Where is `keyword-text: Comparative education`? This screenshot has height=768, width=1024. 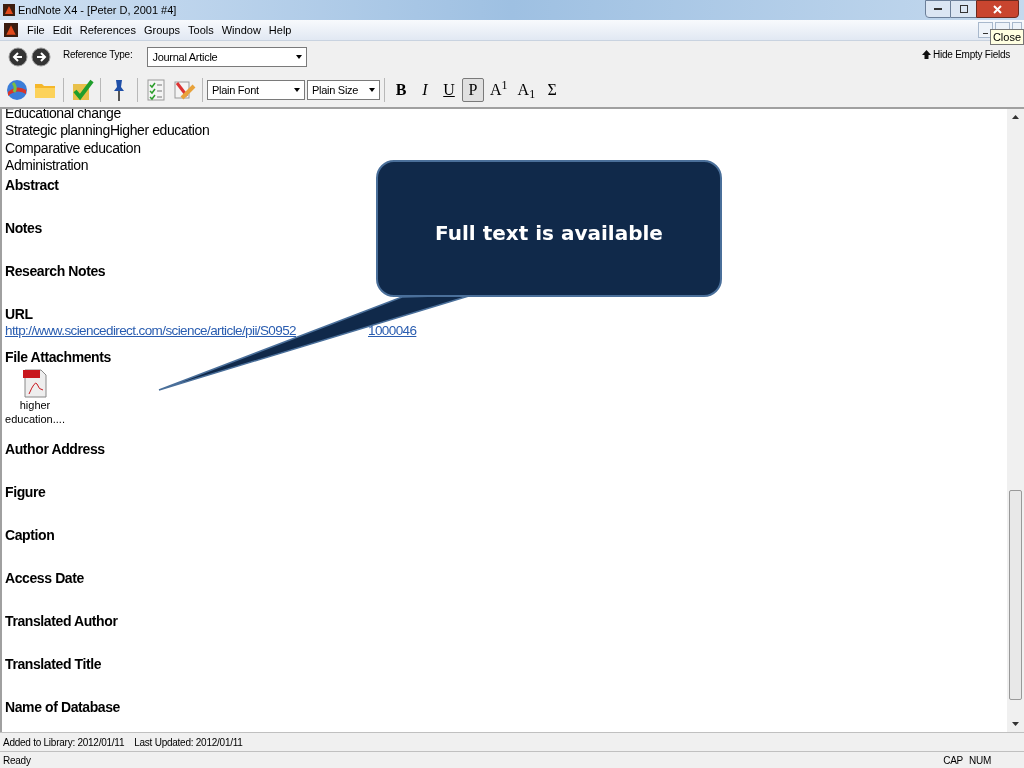
keyword-text: Comparative education is located at coordinates (73, 148).